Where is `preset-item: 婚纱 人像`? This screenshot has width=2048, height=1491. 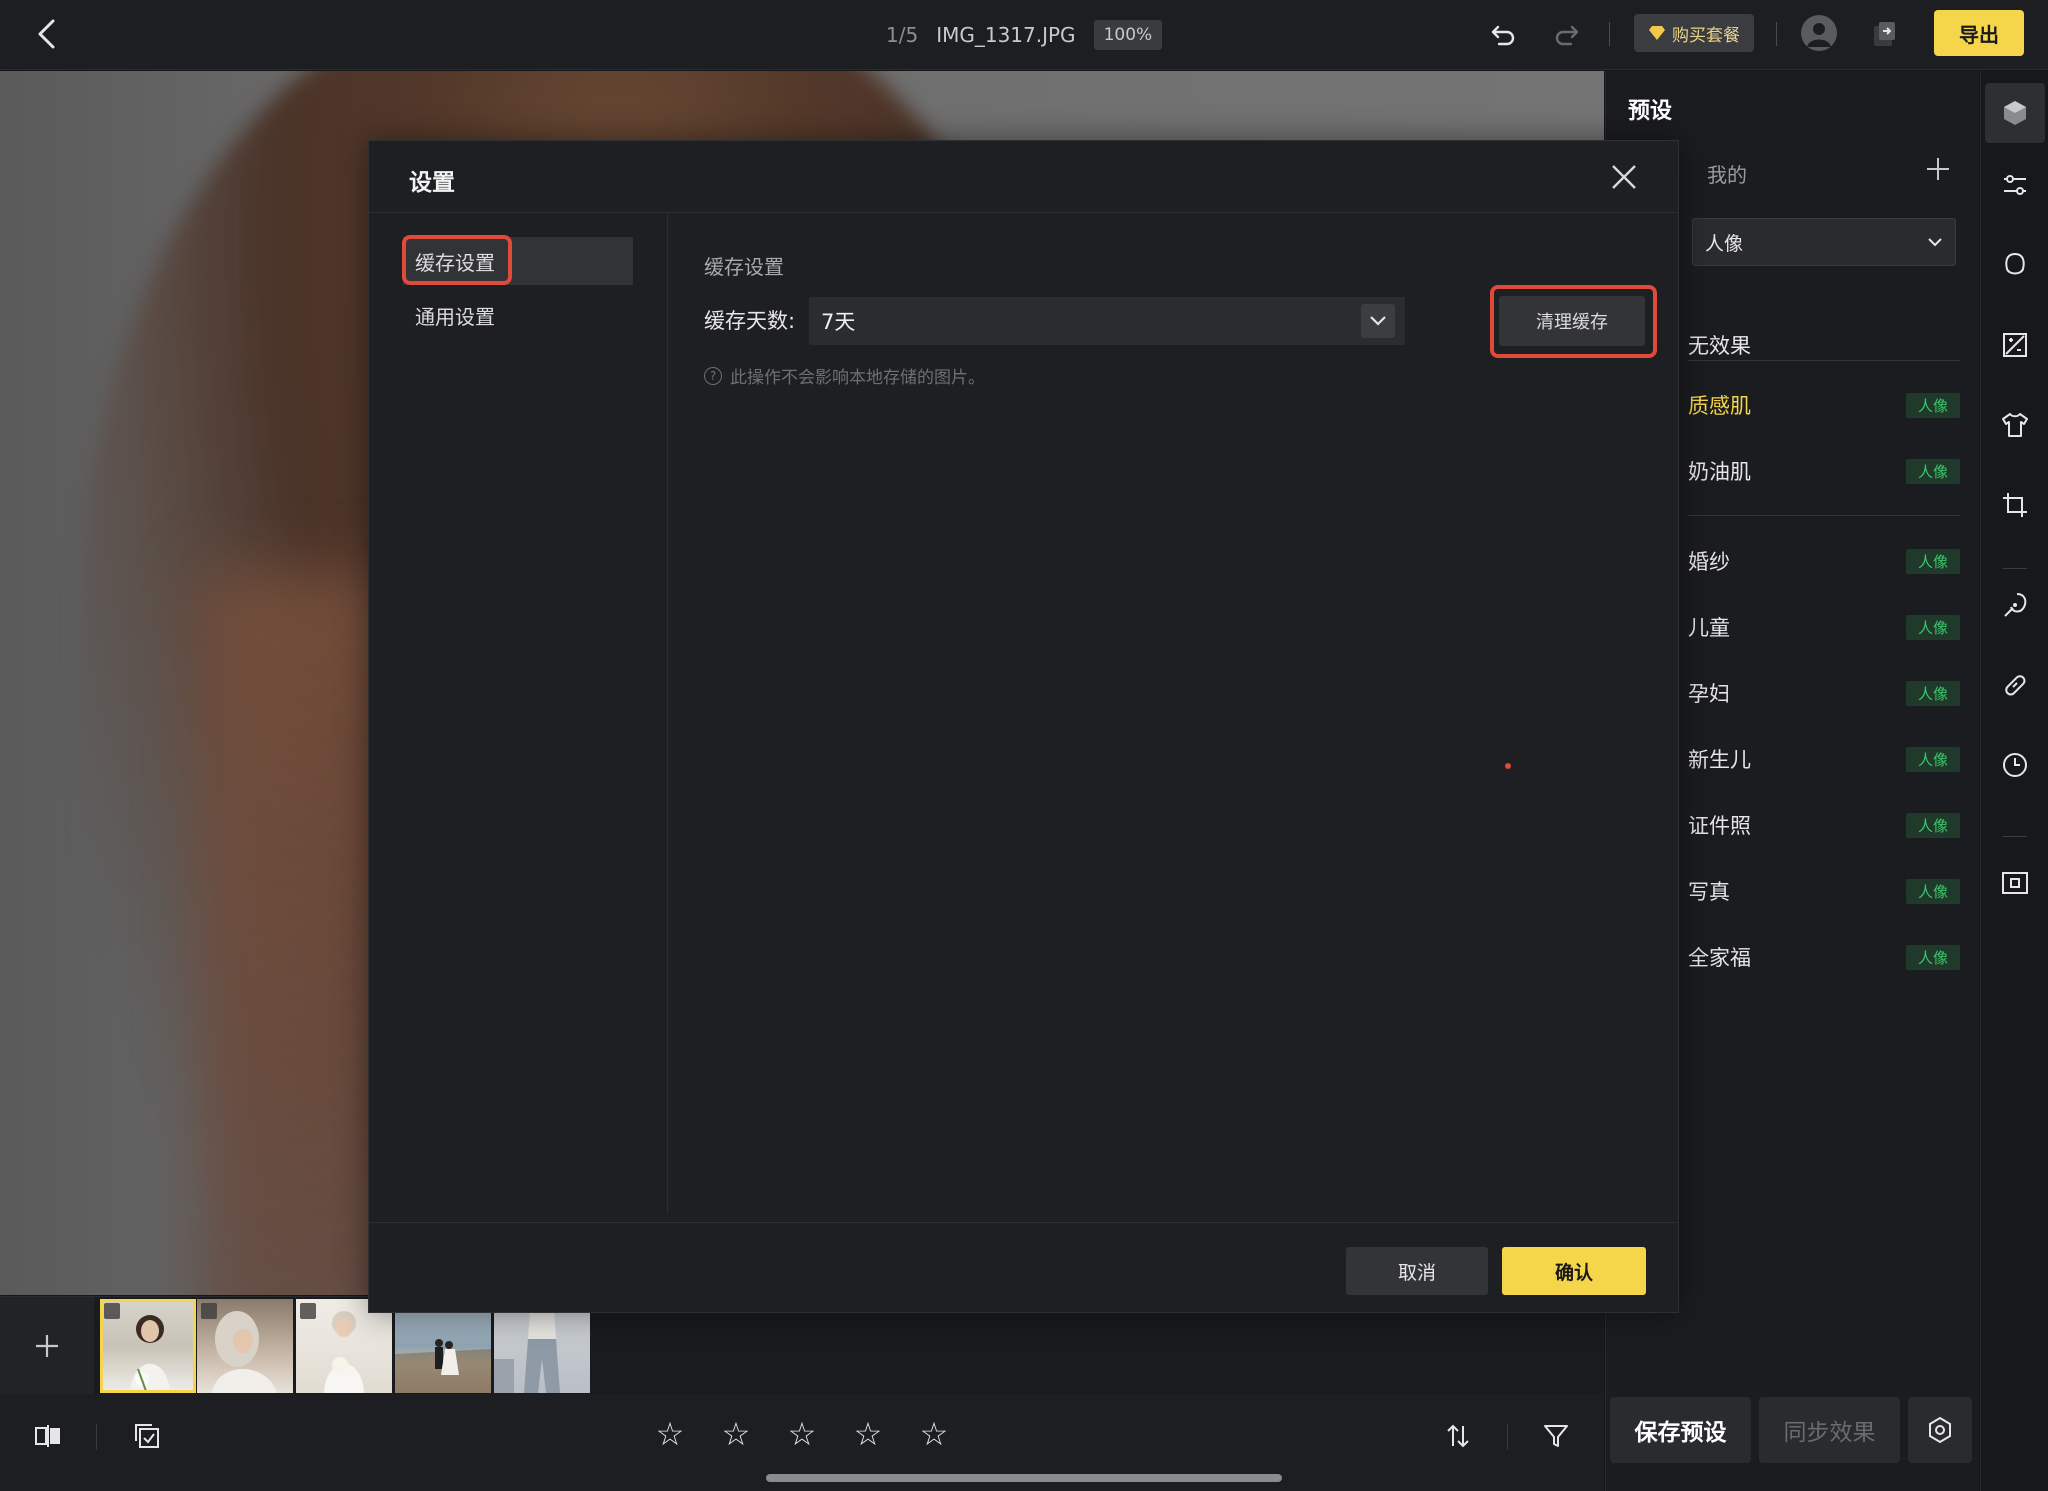
preset-item: 婚纱 人像 is located at coordinates (1824, 561).